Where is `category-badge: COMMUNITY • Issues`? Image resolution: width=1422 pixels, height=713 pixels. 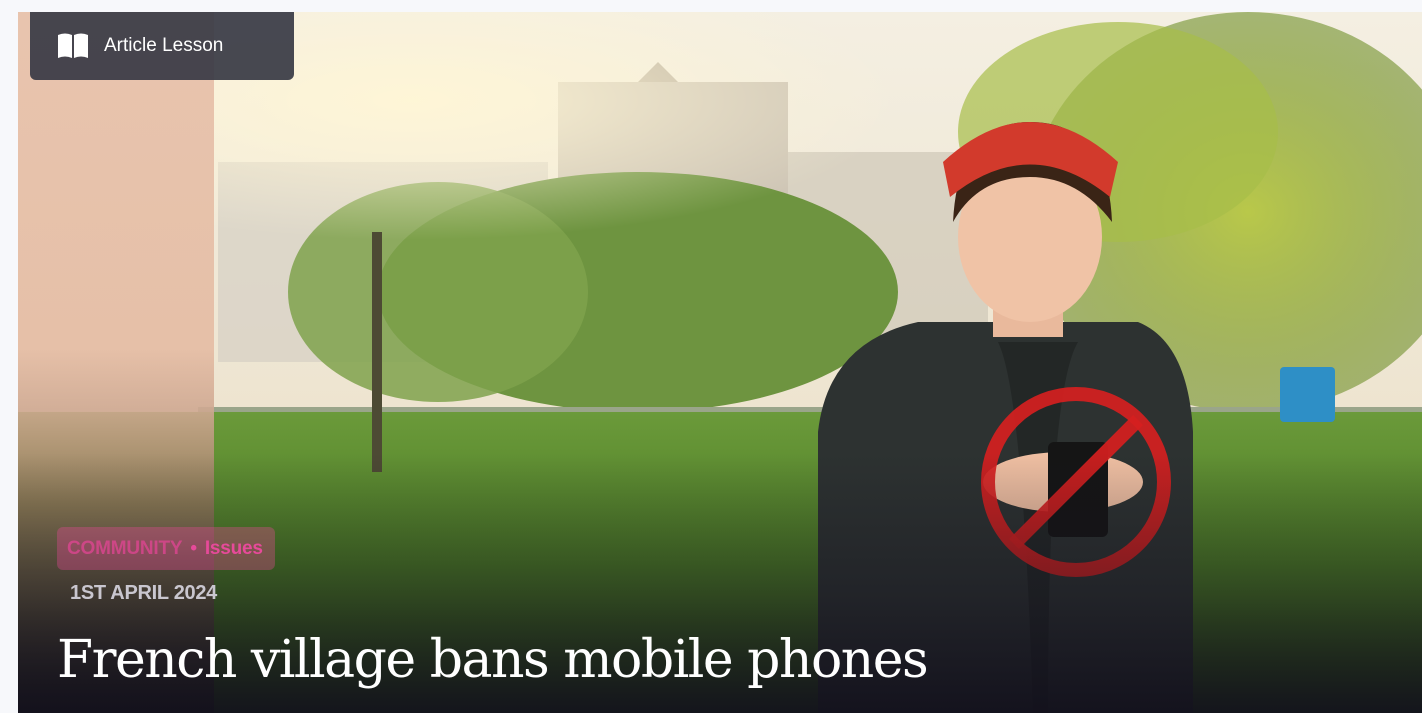
category-badge: COMMUNITY • Issues is located at coordinates (166, 548).